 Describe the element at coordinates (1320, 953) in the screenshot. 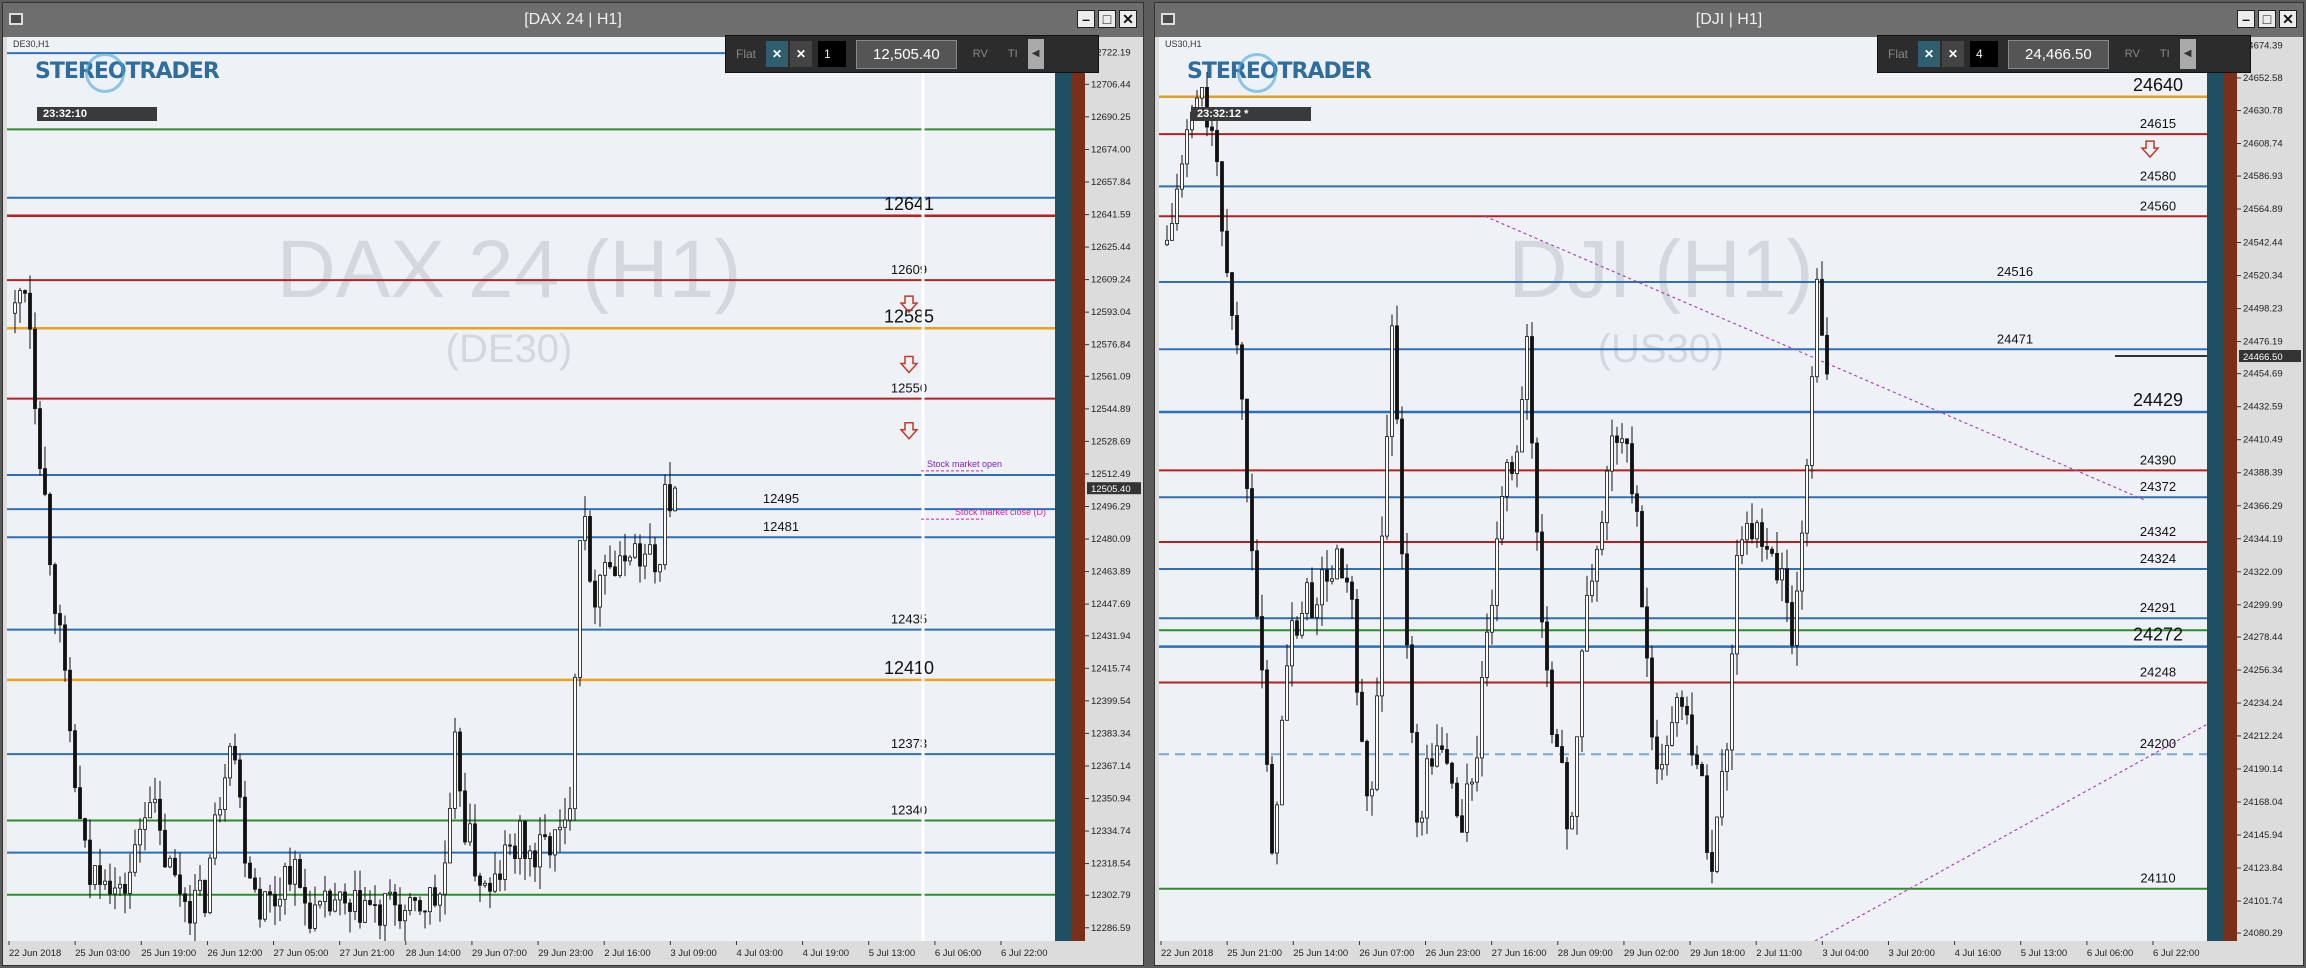

I see `x-tick-label: 25 Jun 14:00` at that location.